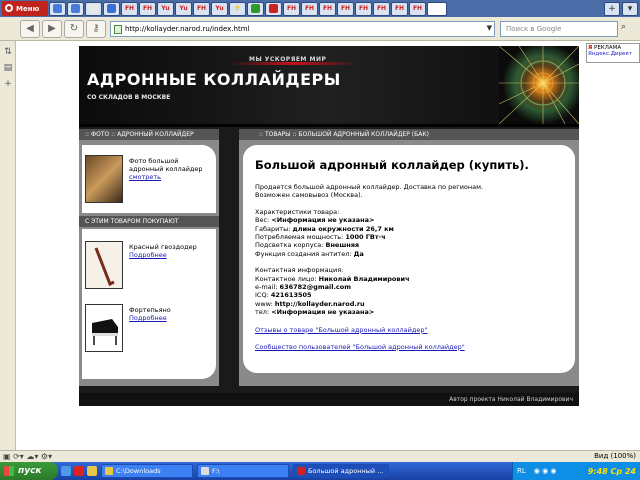 Image resolution: width=640 pixels, height=480 pixels. Describe the element at coordinates (8, 68) in the screenshot. I see `notes-icon: ▤` at that location.